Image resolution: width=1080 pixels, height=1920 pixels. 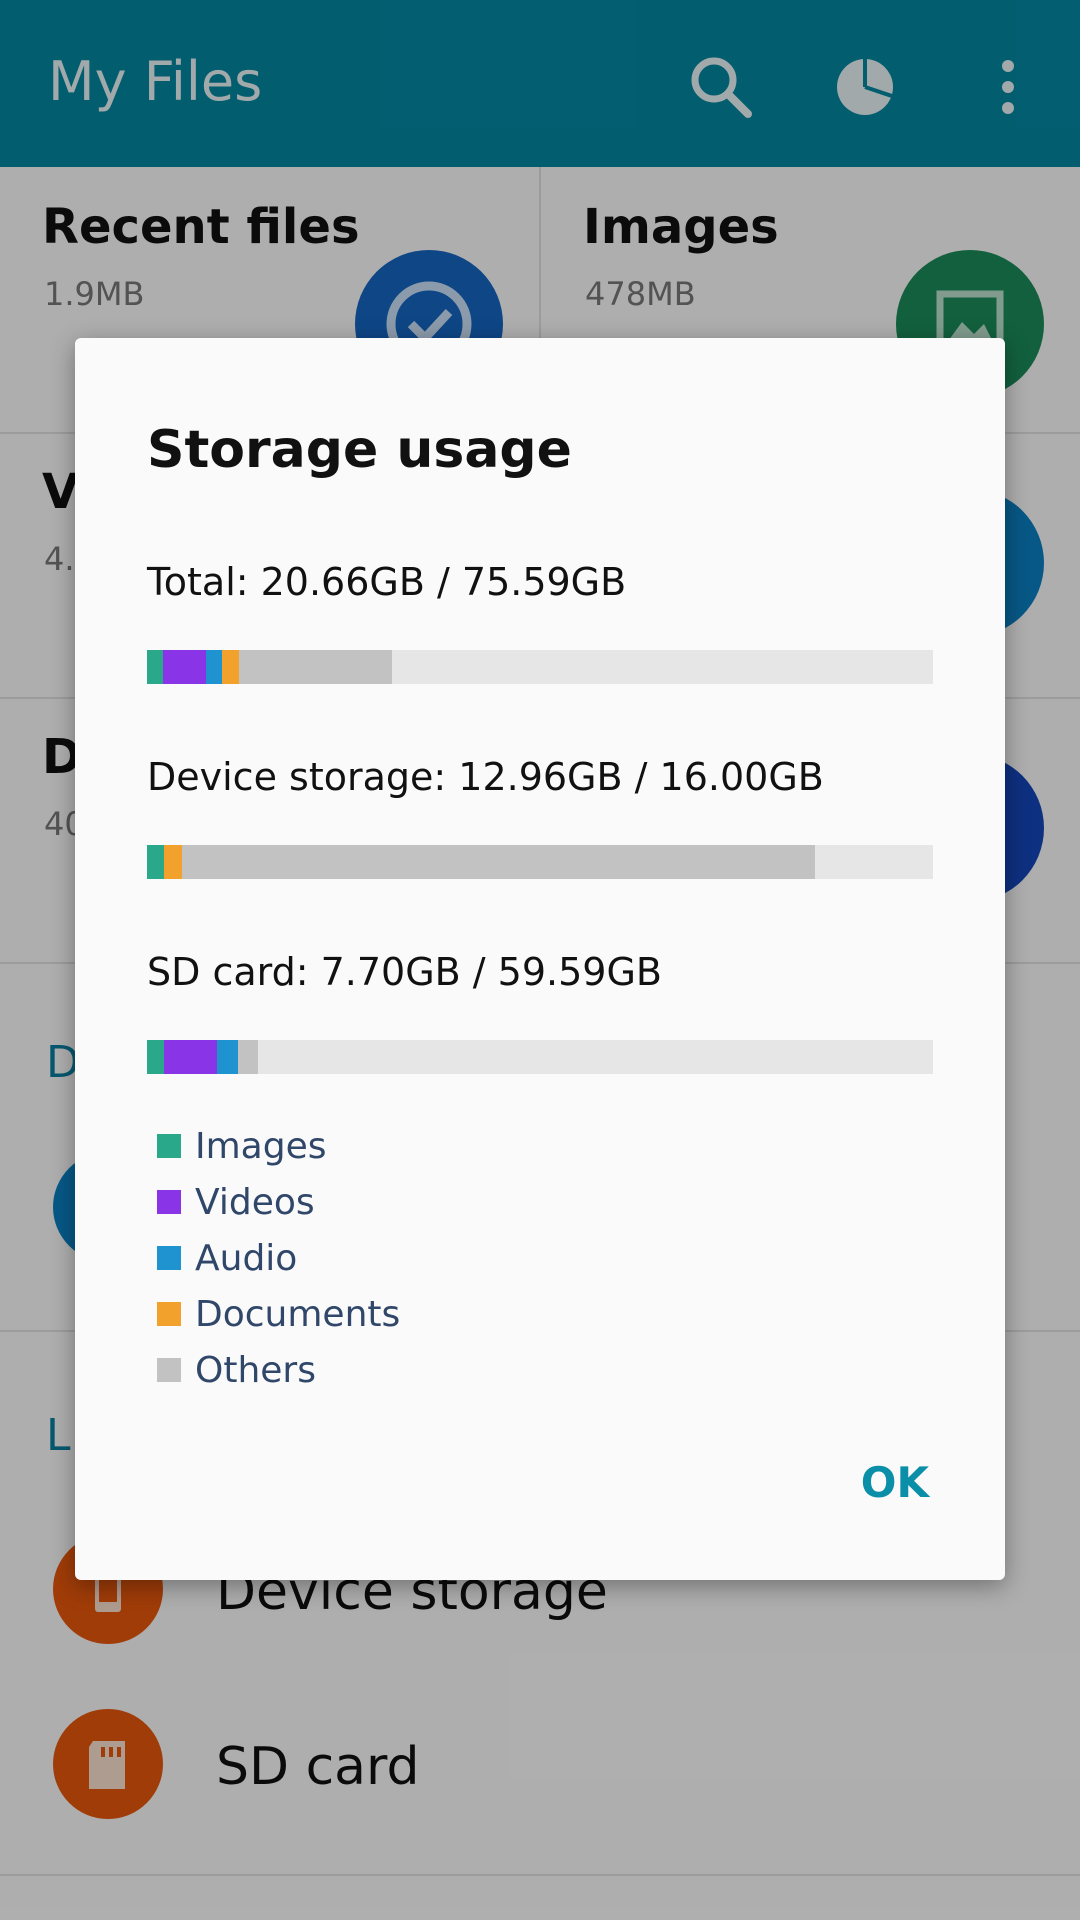 I want to click on legend: Images Videos Audio Documents Others, so click(x=278, y=1258).